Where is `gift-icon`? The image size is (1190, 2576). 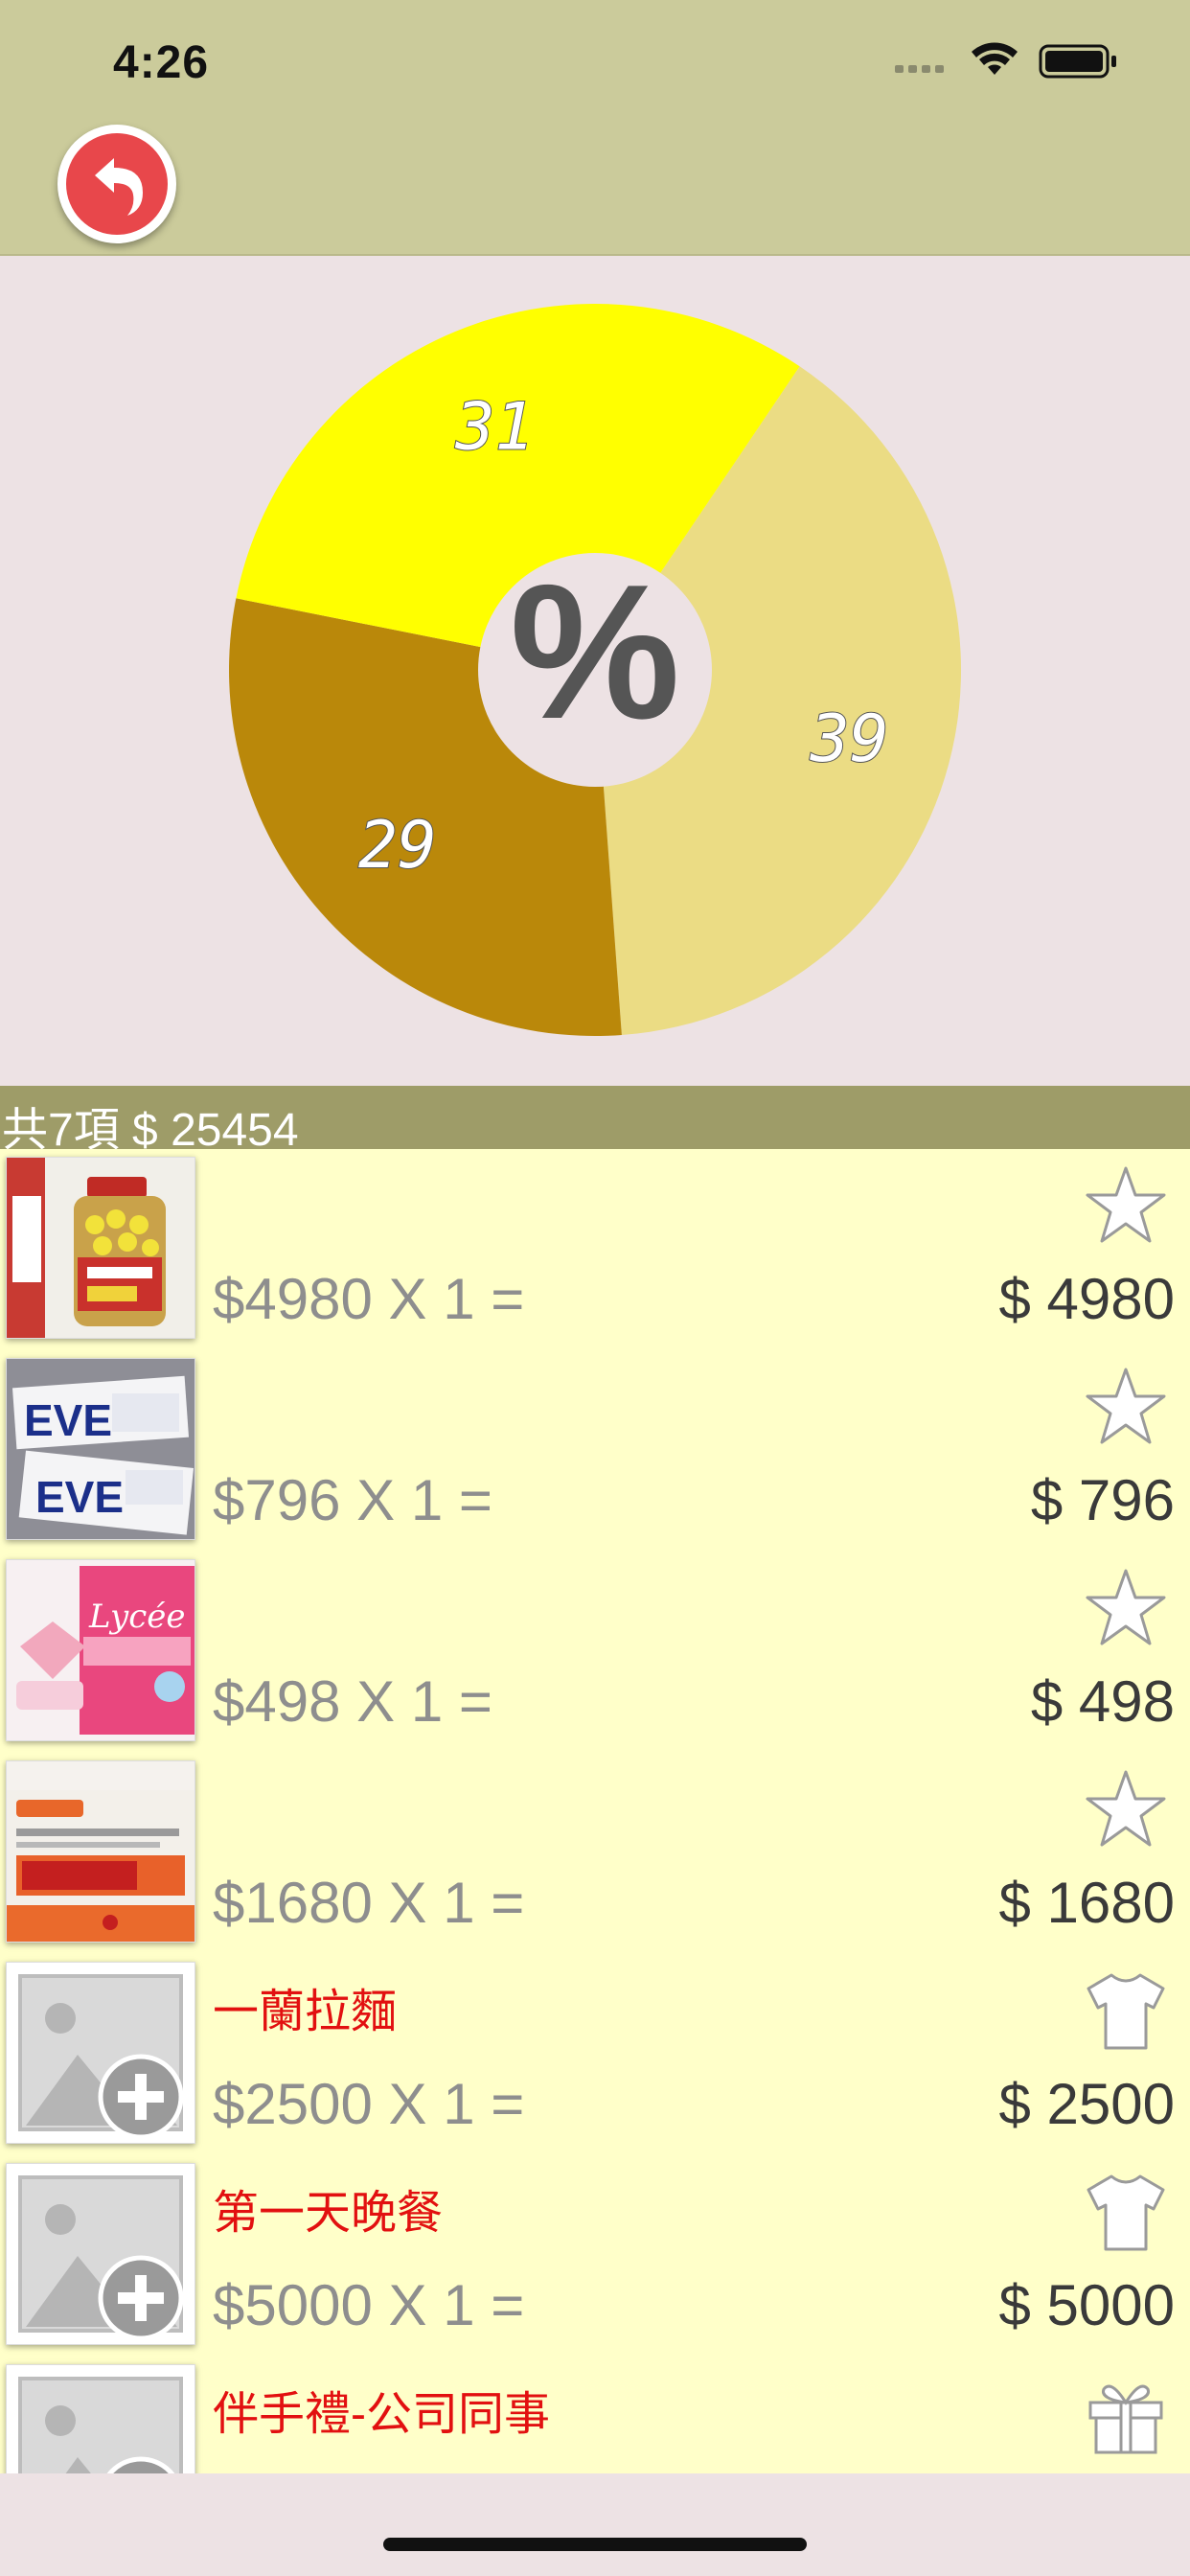 gift-icon is located at coordinates (1126, 2413).